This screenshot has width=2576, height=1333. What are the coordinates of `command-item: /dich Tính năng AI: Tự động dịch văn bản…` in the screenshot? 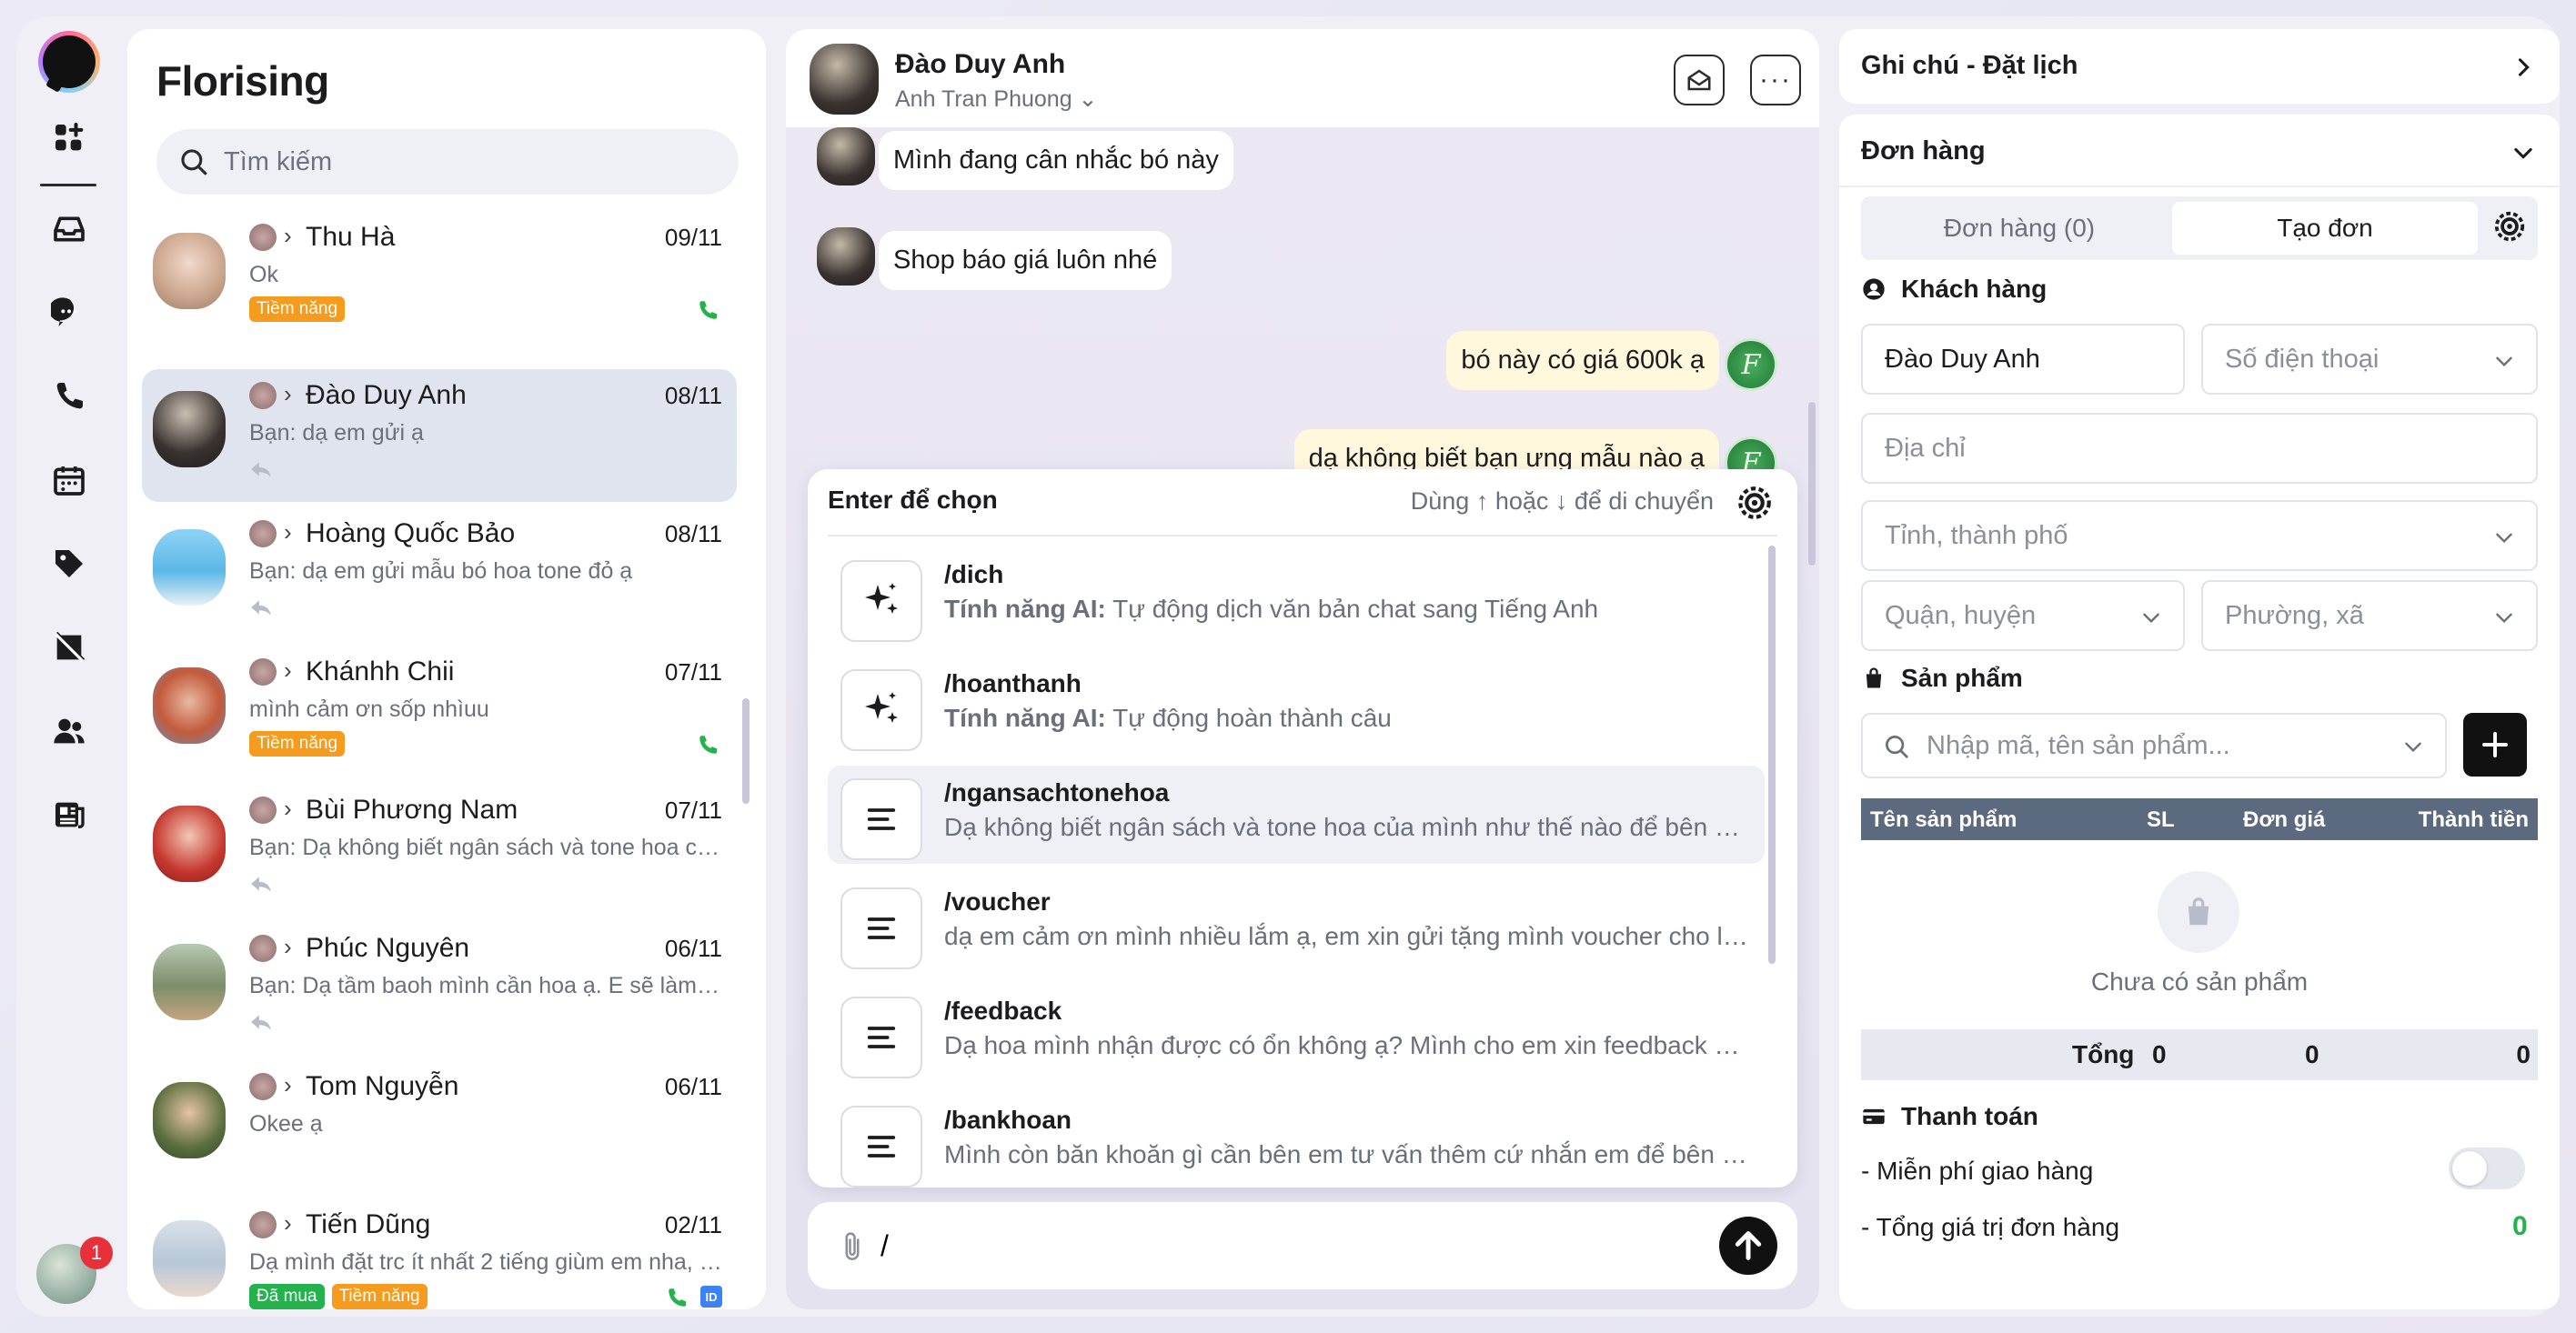 It's located at (1296, 596).